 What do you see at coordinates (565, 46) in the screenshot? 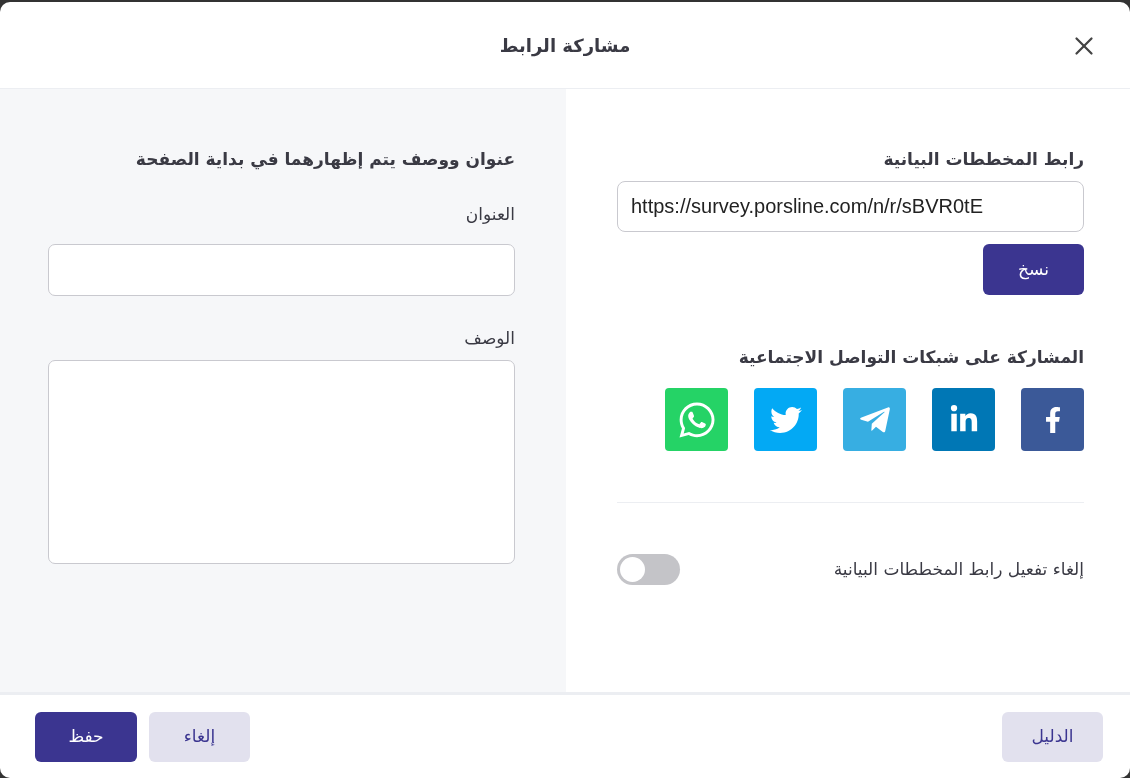
I see `dialog-title: مشاركة الرابط` at bounding box center [565, 46].